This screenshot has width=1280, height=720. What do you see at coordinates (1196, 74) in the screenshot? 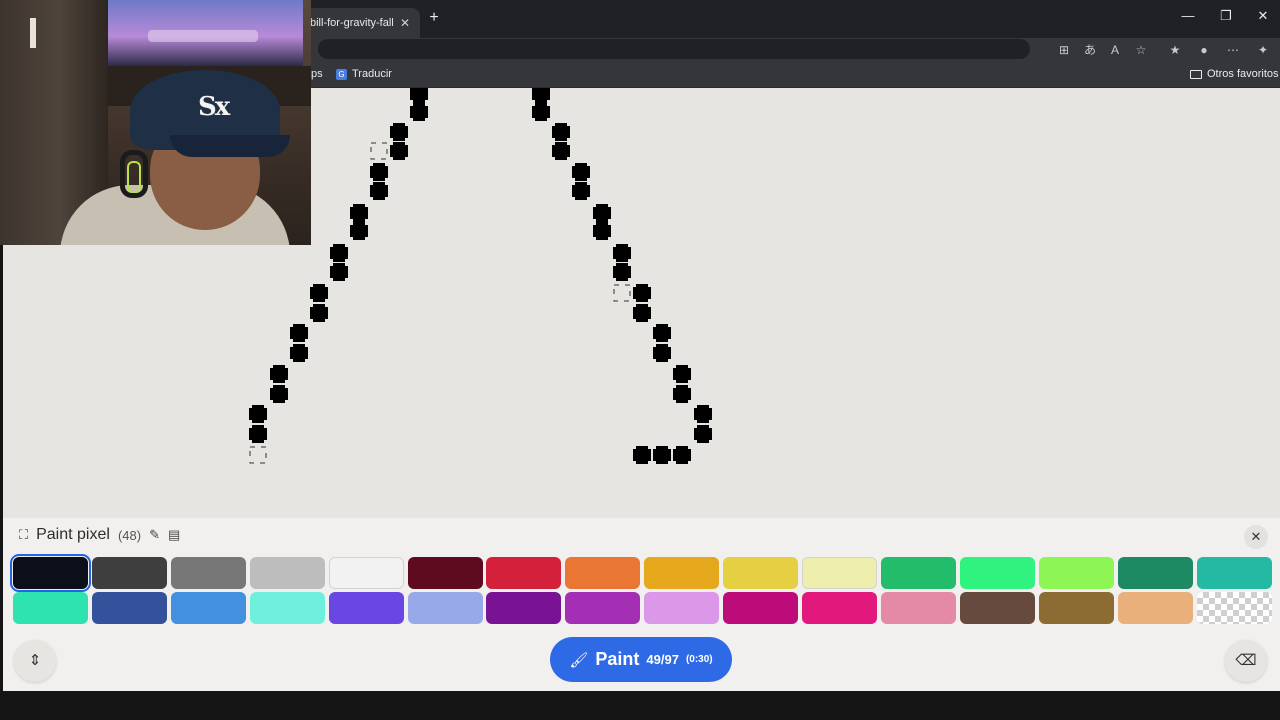
I see `folder-icon` at bounding box center [1196, 74].